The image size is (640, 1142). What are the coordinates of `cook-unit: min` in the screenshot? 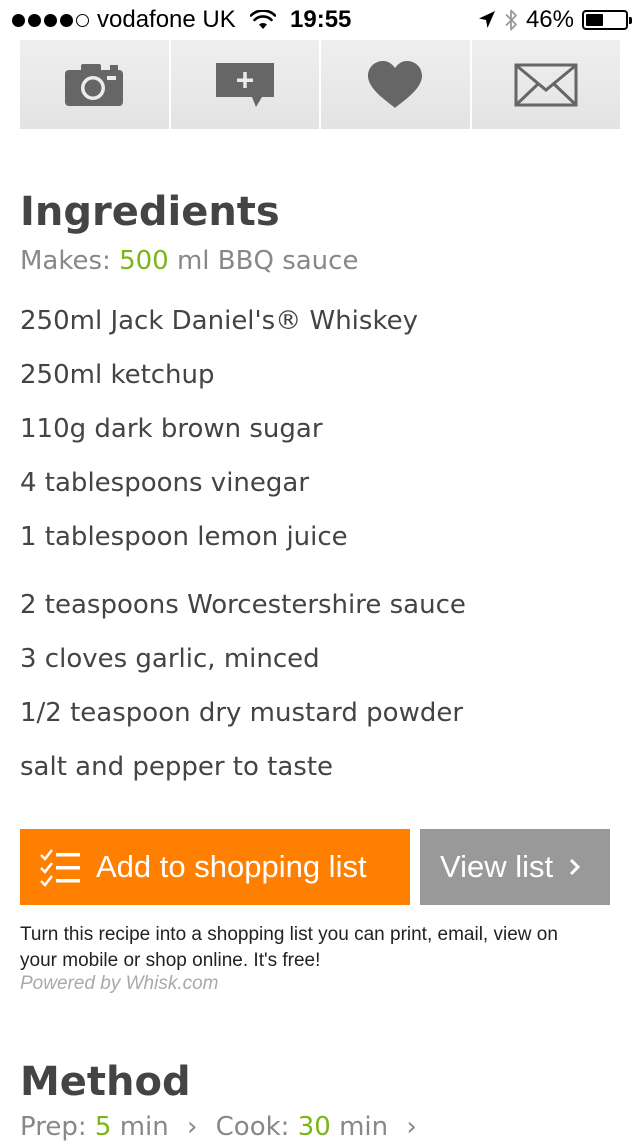 It's located at (364, 1127).